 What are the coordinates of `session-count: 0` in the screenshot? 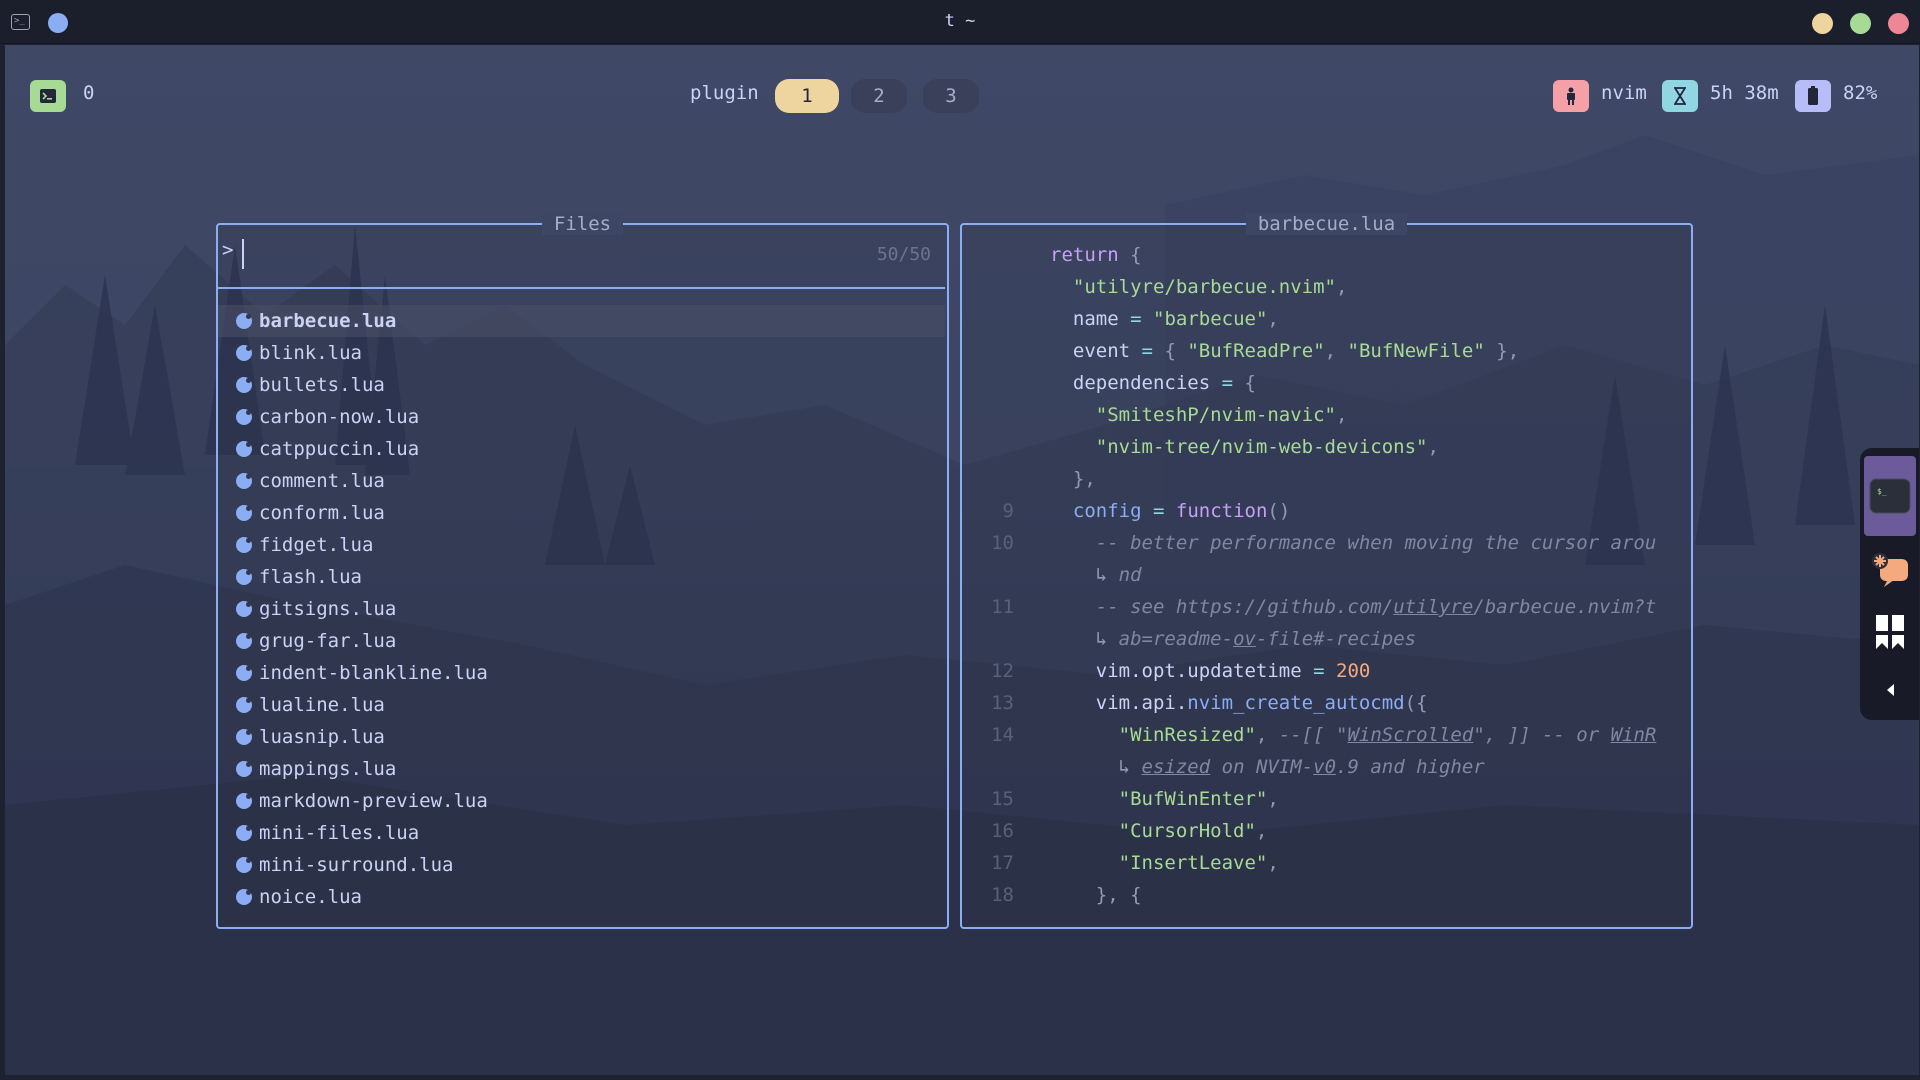 It's located at (89, 93).